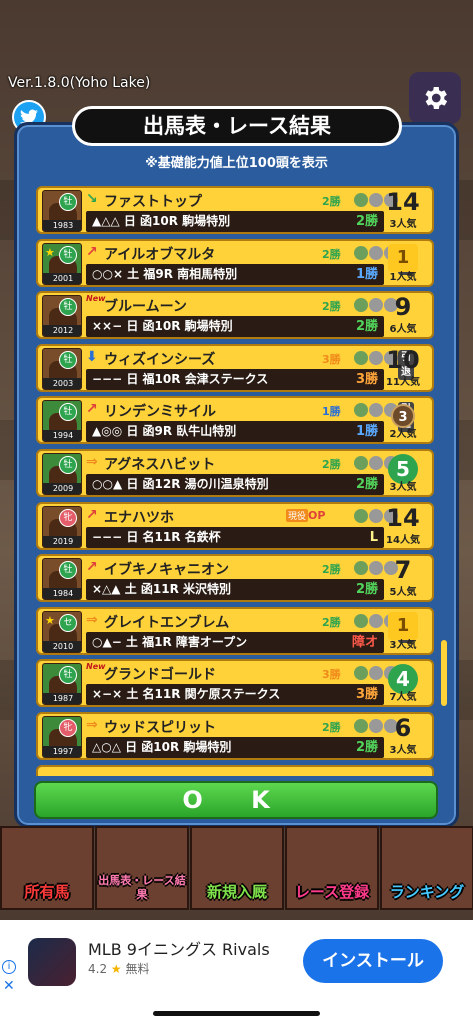 The width and height of the screenshot is (473, 1024). What do you see at coordinates (403, 330) in the screenshot?
I see `popularity: 6人気` at bounding box center [403, 330].